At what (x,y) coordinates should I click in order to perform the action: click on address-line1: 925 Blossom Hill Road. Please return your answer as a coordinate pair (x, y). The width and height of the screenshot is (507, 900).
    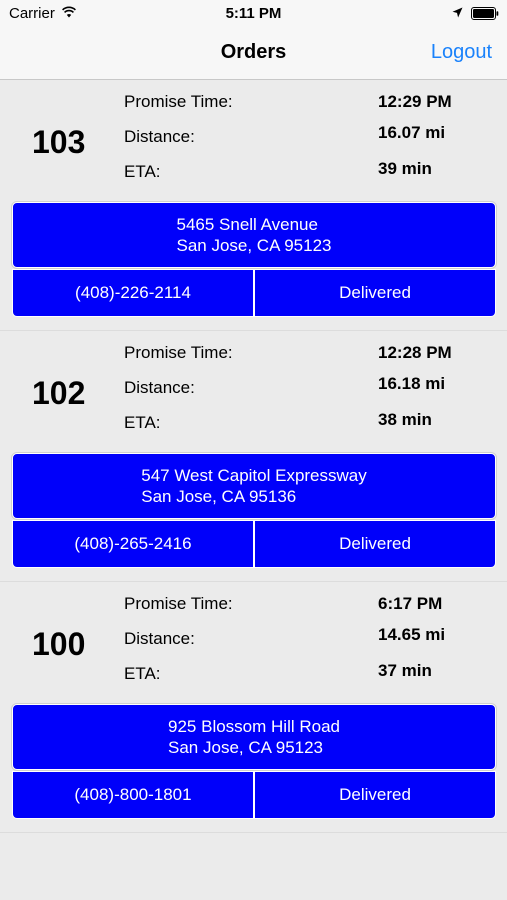
    Looking at the image, I should click on (254, 726).